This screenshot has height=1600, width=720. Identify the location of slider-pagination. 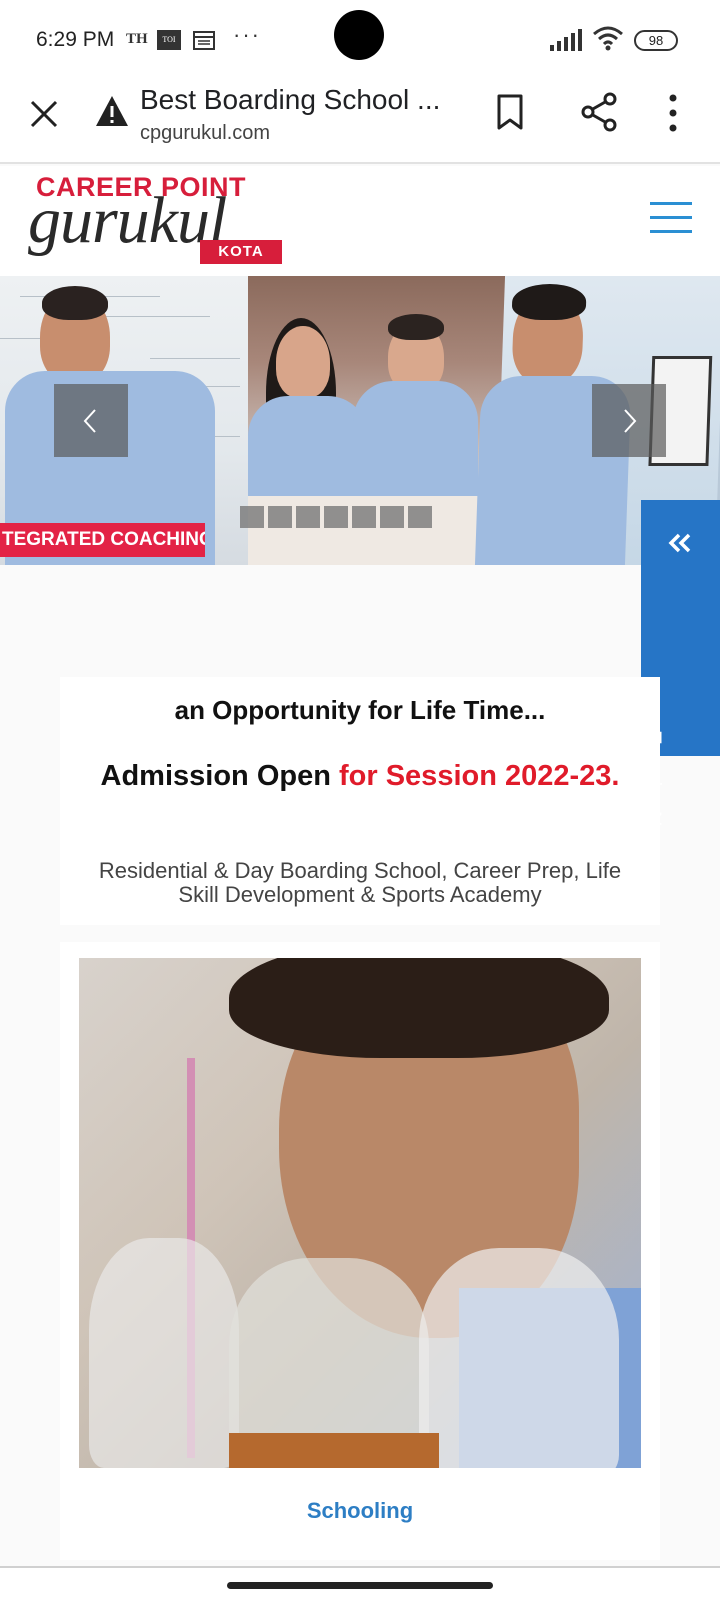
(336, 517).